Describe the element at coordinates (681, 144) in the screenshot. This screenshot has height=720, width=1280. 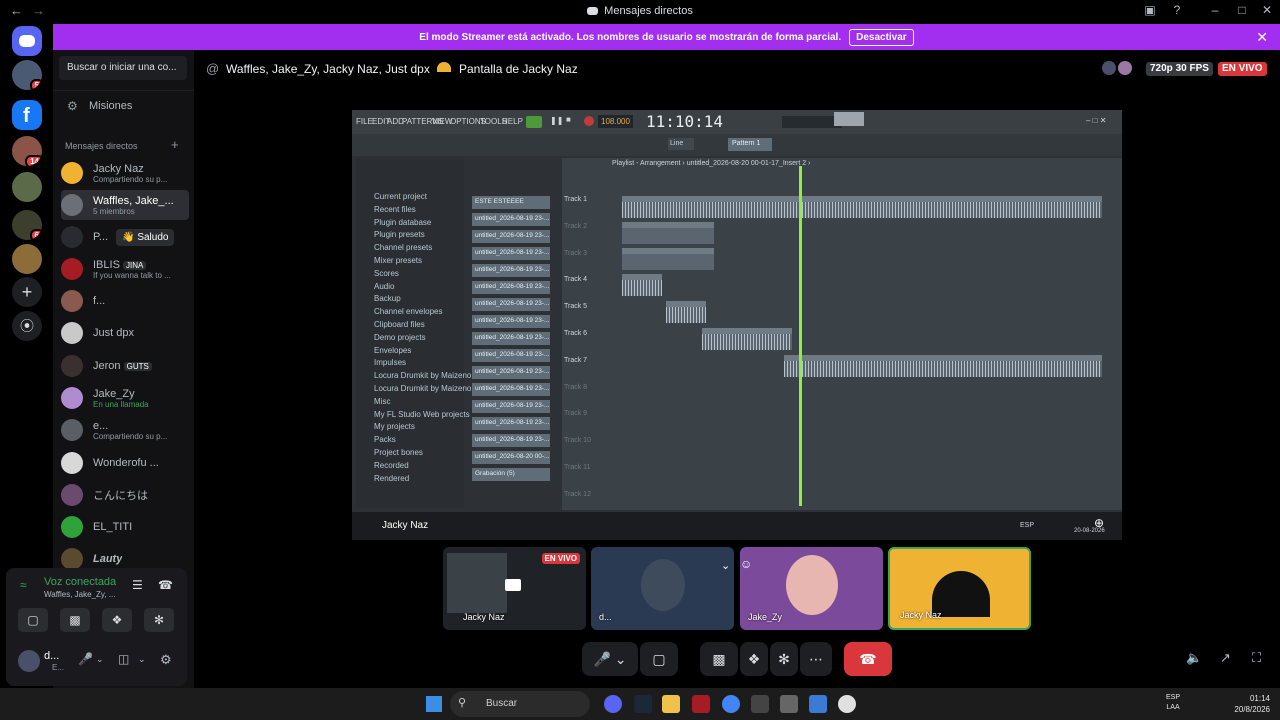
I see `fl-snap: Line` at that location.